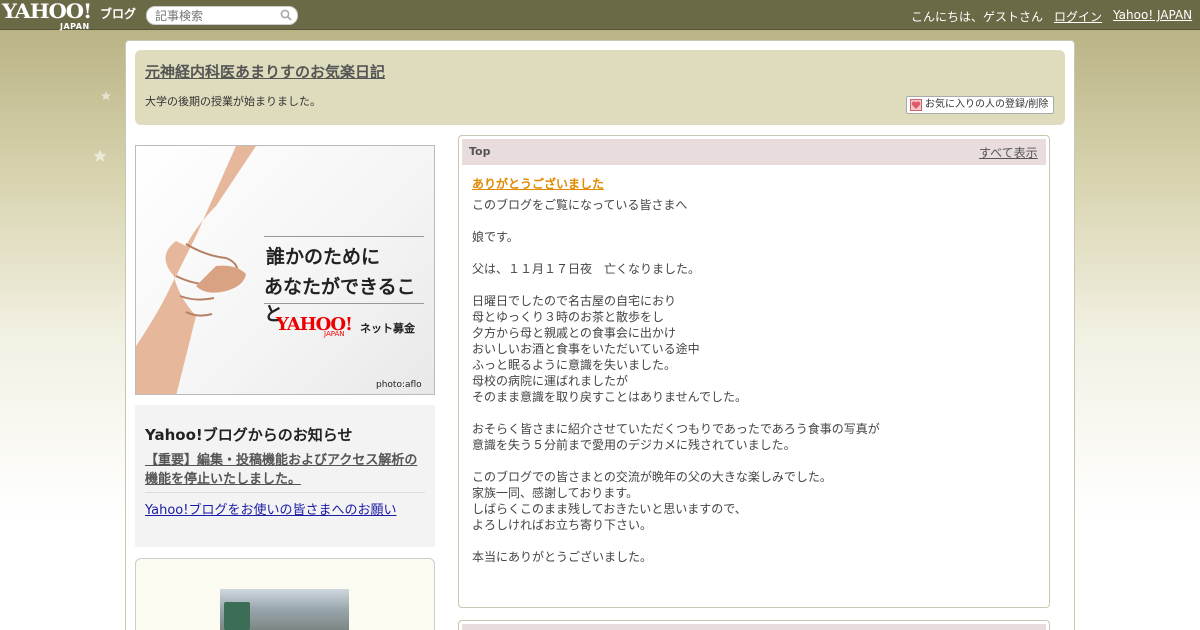 This screenshot has height=630, width=1200. What do you see at coordinates (270, 508) in the screenshot?
I see `notice-link-request: Yahoo!ブログをお使いの皆さまへのお願い` at bounding box center [270, 508].